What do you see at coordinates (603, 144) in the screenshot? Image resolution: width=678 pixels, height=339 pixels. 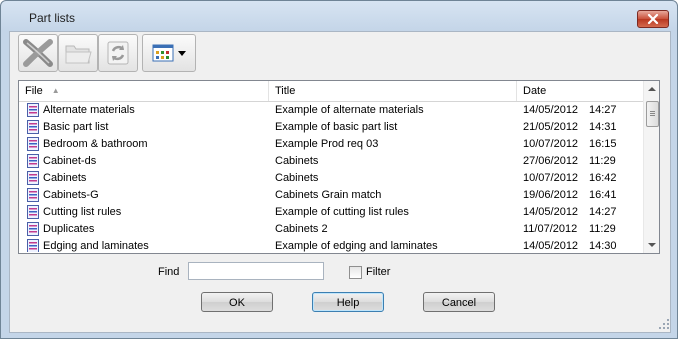 I see `time-cell: 16:15` at bounding box center [603, 144].